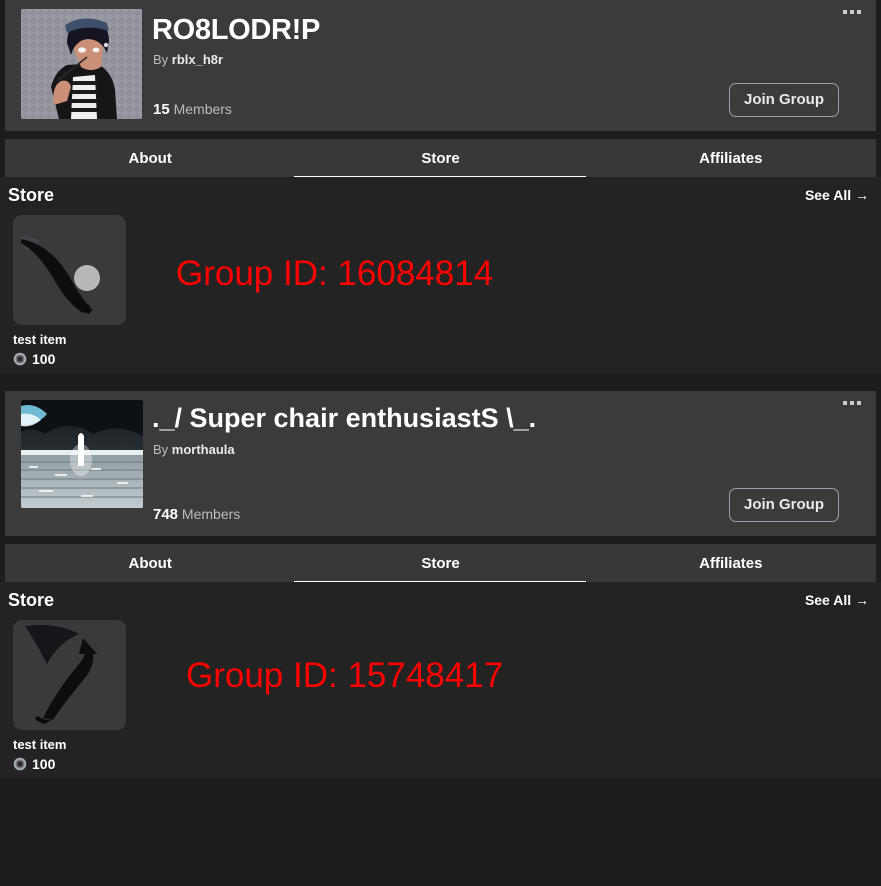 The image size is (881, 886). I want to click on item-thumbnail-curve-sphere-icon, so click(59, 275).